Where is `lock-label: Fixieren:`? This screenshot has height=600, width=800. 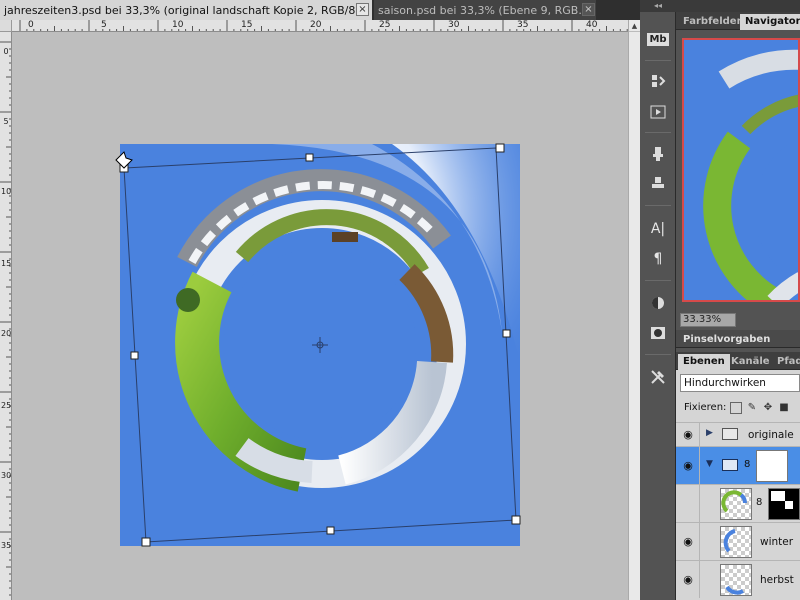
lock-label: Fixieren: is located at coordinates (705, 407).